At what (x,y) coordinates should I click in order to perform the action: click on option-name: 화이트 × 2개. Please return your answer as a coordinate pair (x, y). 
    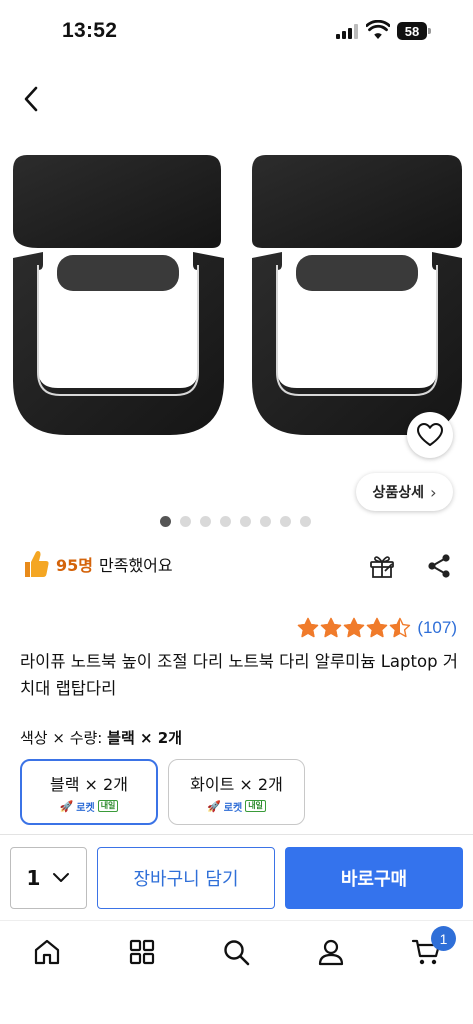
    Looking at the image, I should click on (236, 784).